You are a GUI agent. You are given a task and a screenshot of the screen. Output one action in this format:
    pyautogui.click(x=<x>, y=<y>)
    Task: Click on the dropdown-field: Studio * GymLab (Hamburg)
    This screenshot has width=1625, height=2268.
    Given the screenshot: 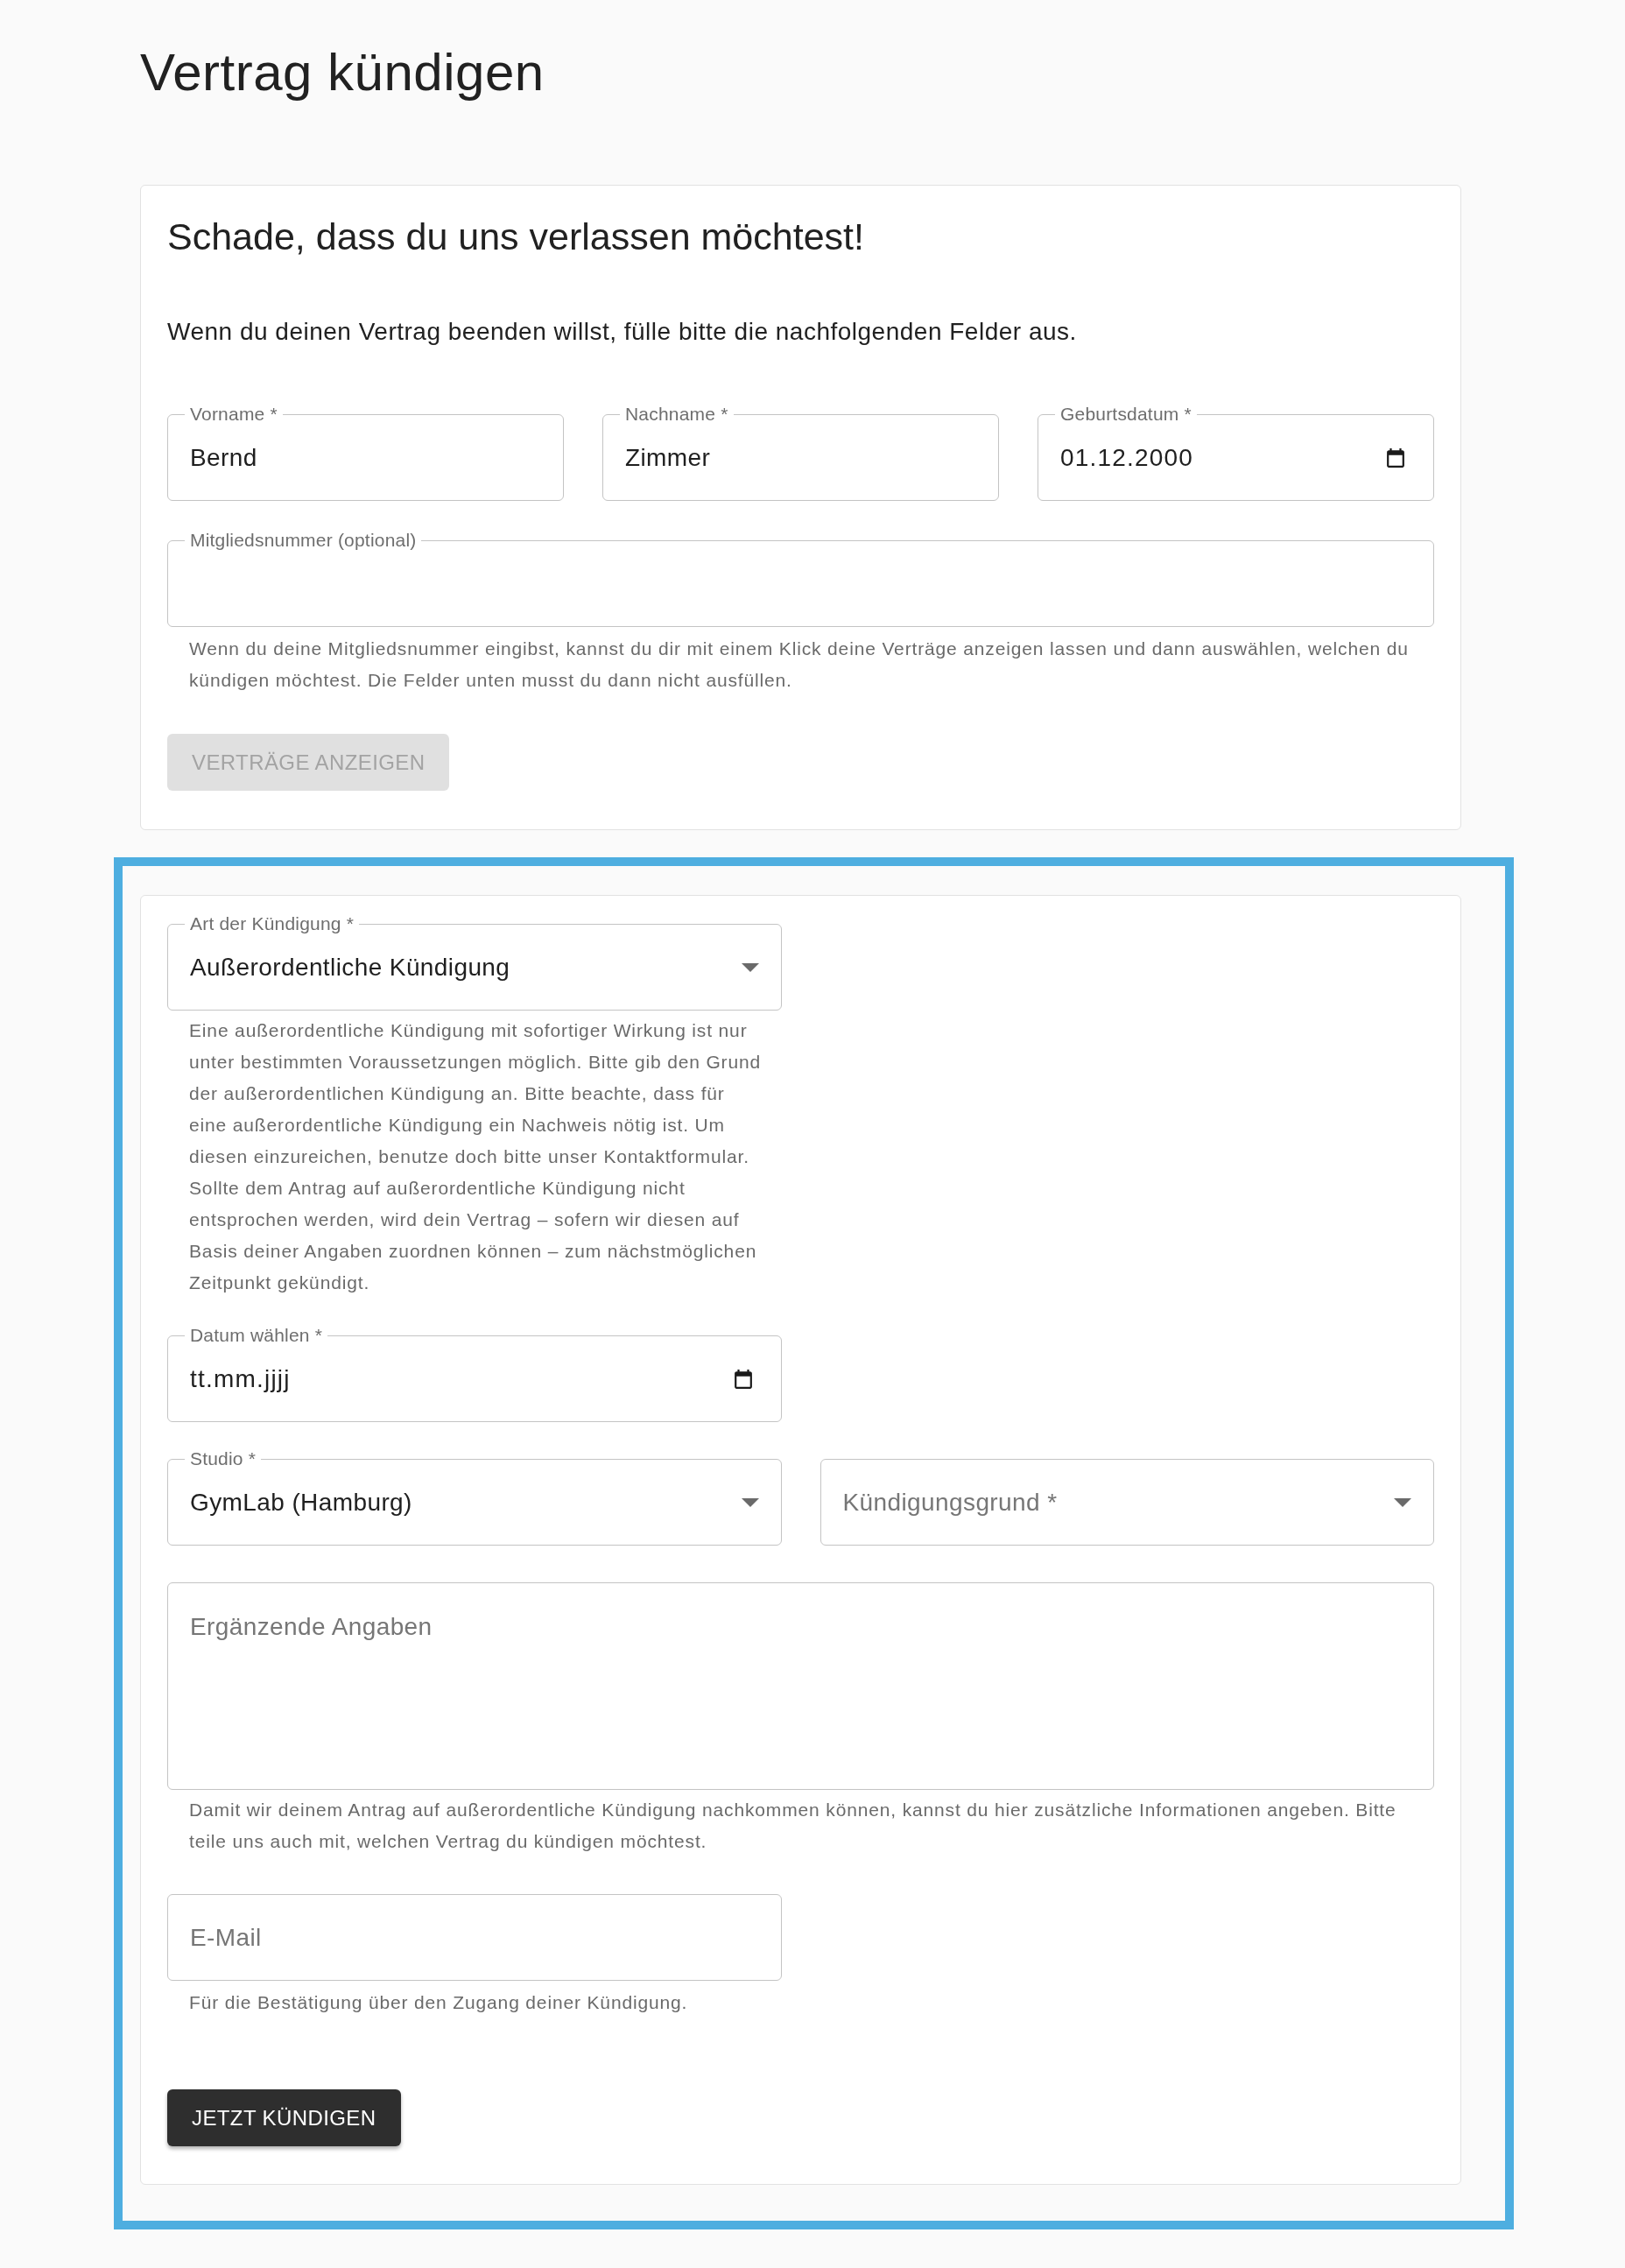 What is the action you would take?
    pyautogui.click(x=474, y=1497)
    